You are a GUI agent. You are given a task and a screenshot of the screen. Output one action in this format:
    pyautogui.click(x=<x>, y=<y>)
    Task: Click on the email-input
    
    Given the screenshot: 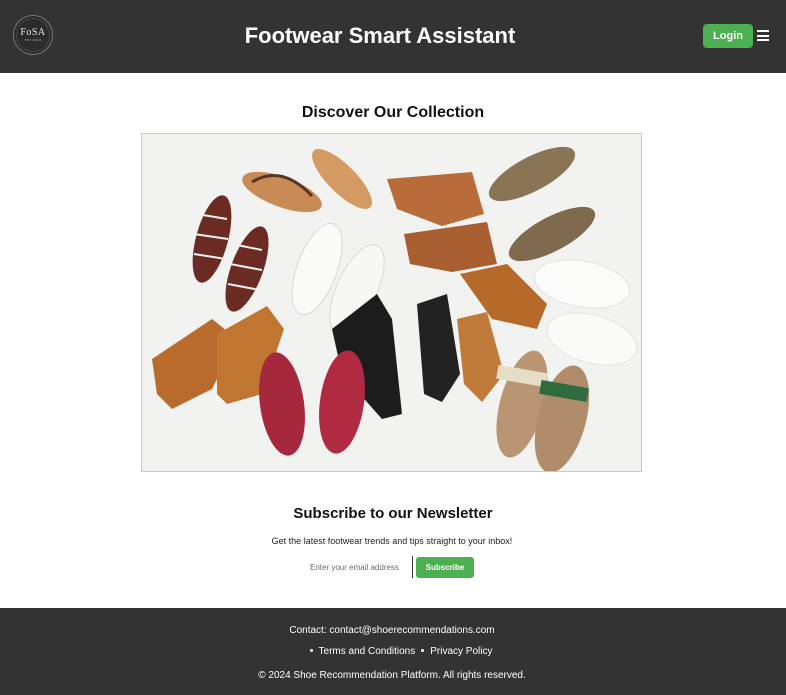 What is the action you would take?
    pyautogui.click(x=359, y=567)
    